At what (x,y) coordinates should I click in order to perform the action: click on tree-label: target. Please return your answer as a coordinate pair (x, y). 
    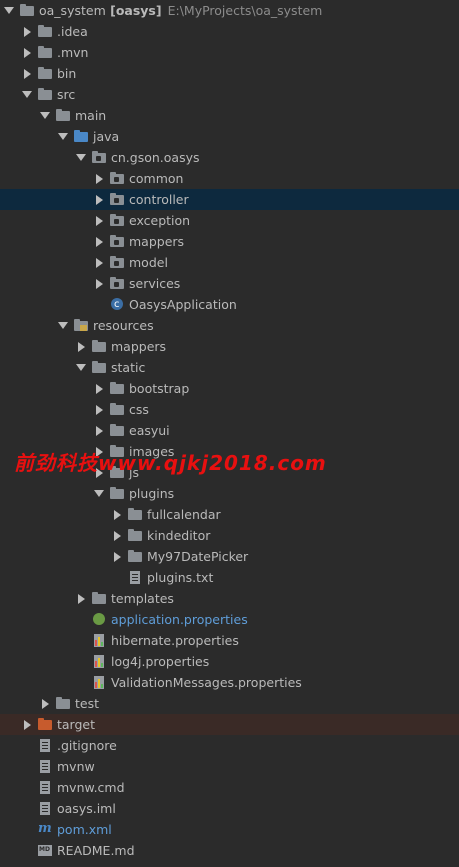
    Looking at the image, I should click on (76, 724).